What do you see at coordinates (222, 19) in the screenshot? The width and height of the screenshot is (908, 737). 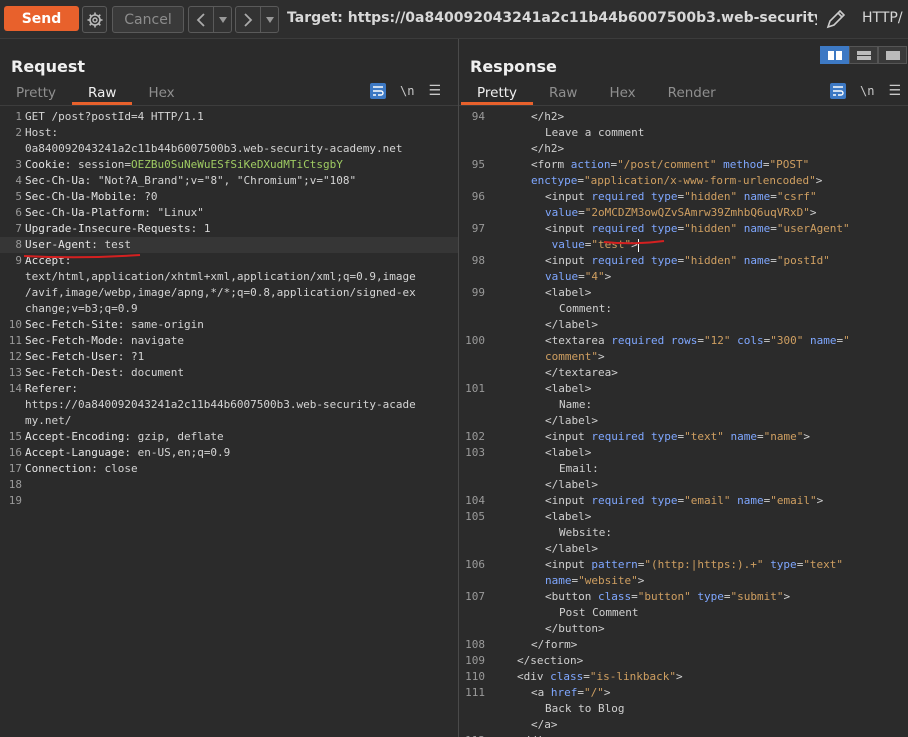 I see `back-dropdown-chevron-icon` at bounding box center [222, 19].